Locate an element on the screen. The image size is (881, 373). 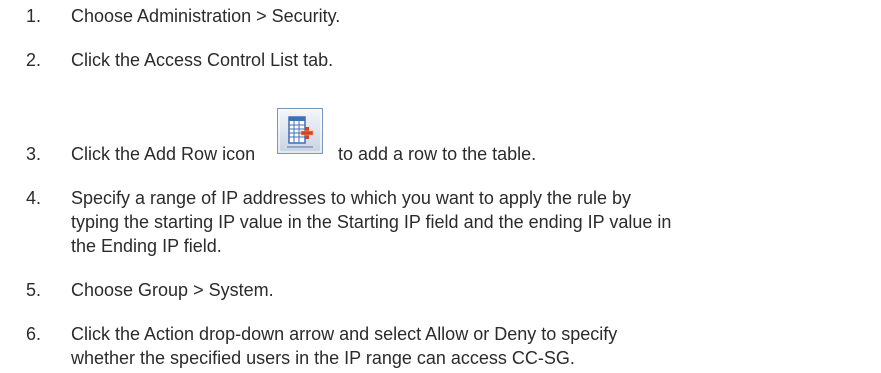
step-text-after: to add a row to the table. is located at coordinates (437, 154).